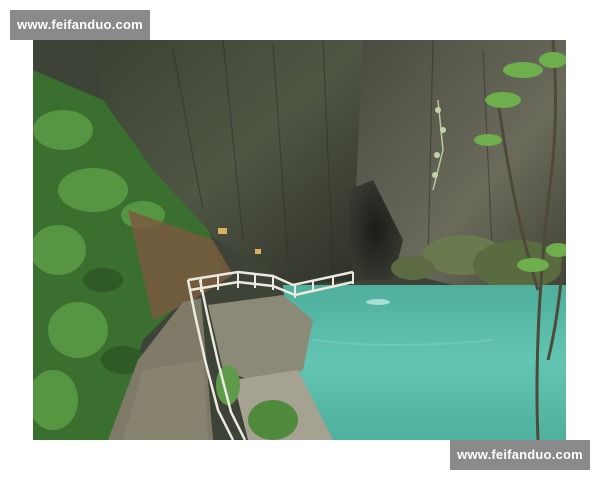 This screenshot has width=600, height=480. Describe the element at coordinates (80, 25) in the screenshot. I see `watermark-top-left: www.feifanduo.com` at that location.